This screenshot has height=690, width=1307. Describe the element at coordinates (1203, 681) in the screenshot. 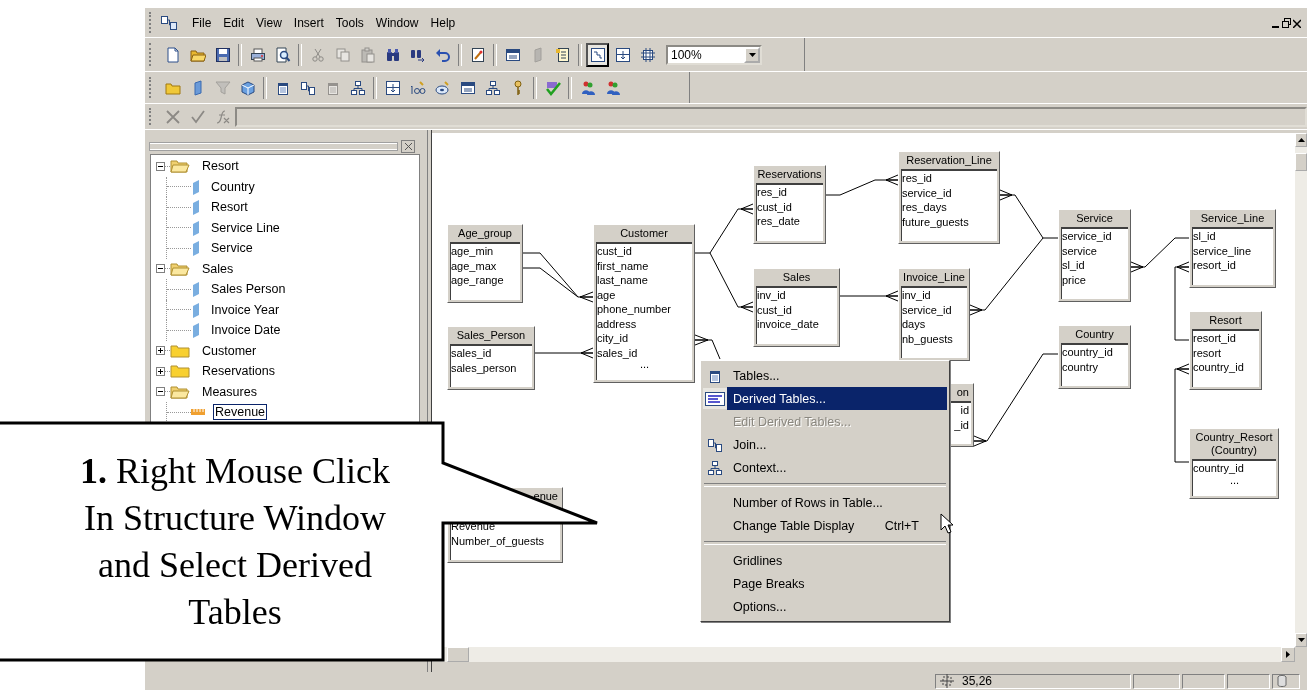

I see `status-panel` at that location.